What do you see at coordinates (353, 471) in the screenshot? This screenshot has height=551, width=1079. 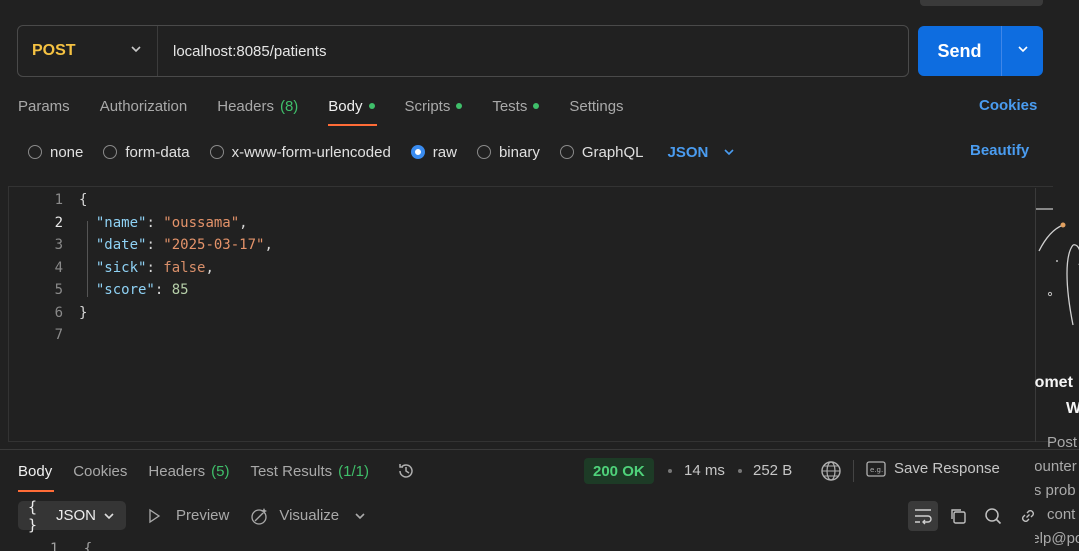 I see `test-results-count: (1/1)` at bounding box center [353, 471].